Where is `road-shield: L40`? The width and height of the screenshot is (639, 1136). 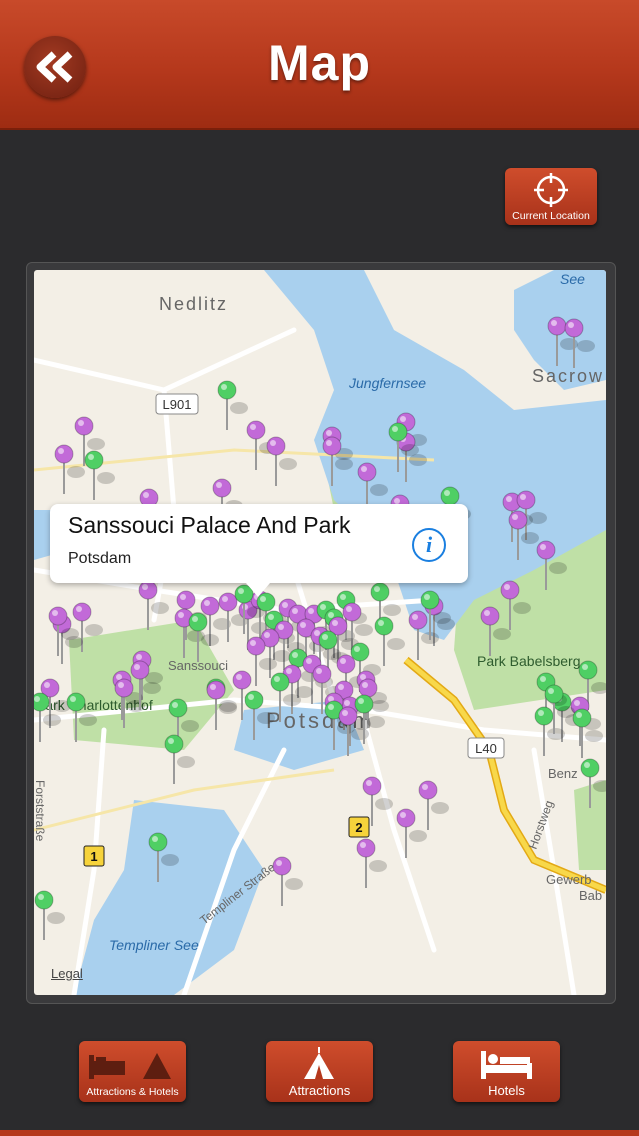
road-shield: L40 is located at coordinates (486, 748).